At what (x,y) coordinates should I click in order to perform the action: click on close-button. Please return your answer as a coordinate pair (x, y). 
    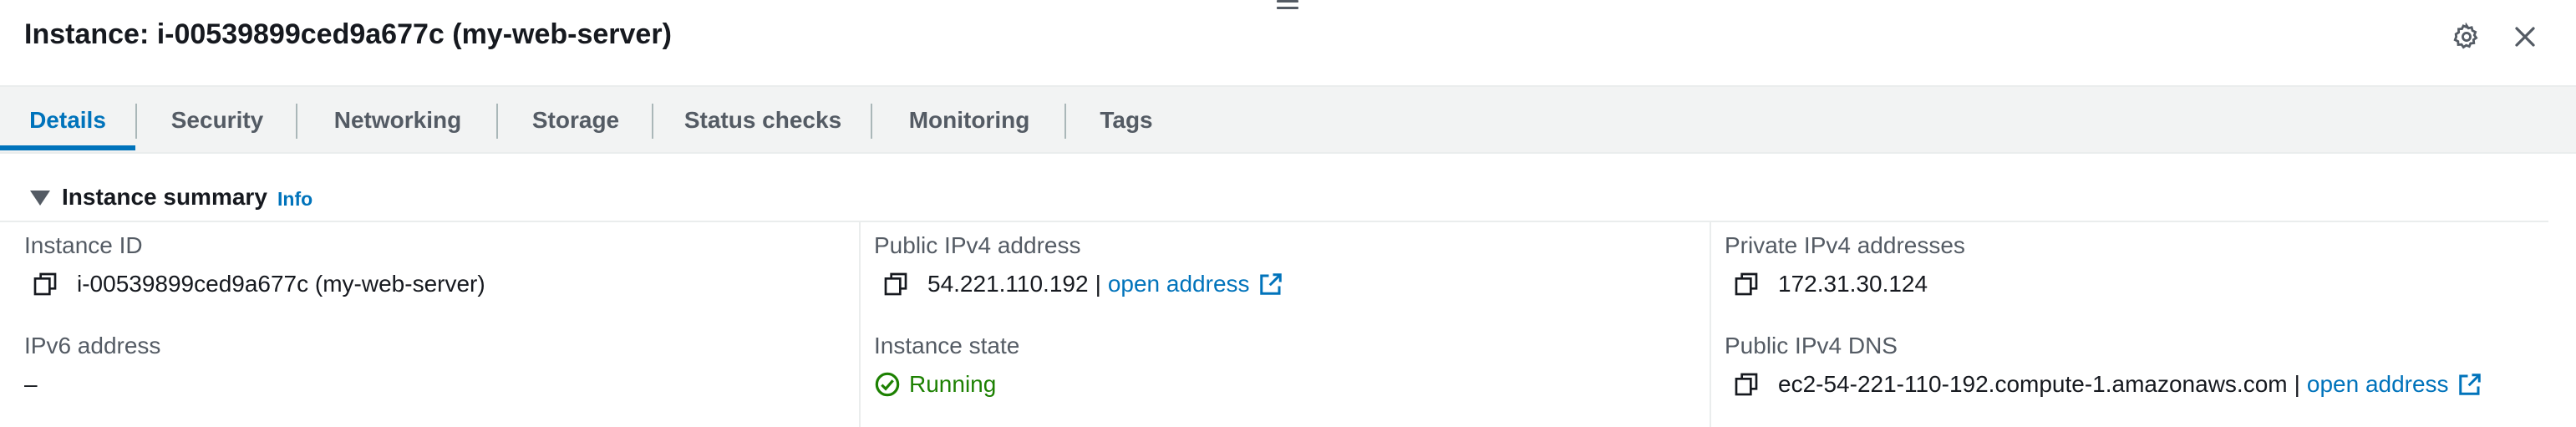
    Looking at the image, I should click on (2525, 37).